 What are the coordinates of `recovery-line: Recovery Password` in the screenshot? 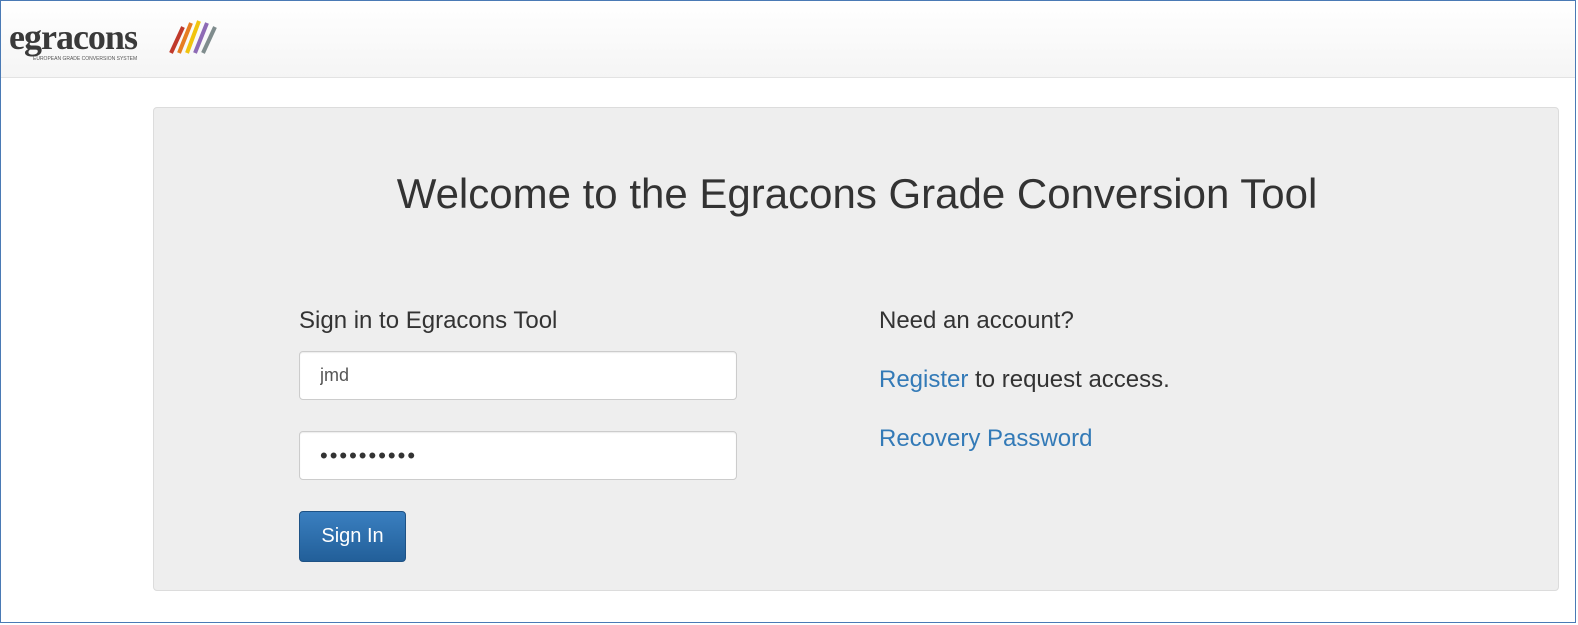 It's located at (985, 439).